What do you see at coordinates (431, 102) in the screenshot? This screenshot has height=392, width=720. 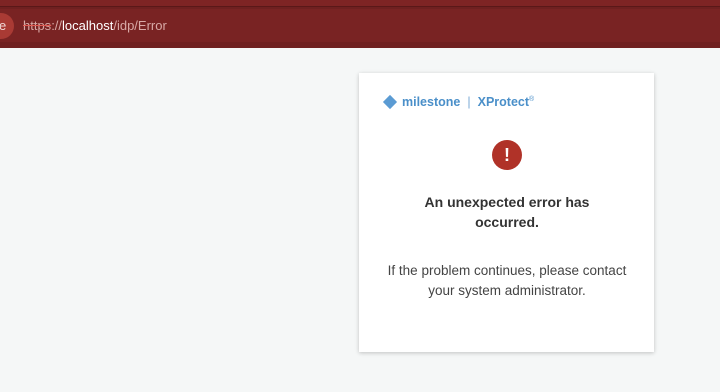 I see `brand-company: milestone` at bounding box center [431, 102].